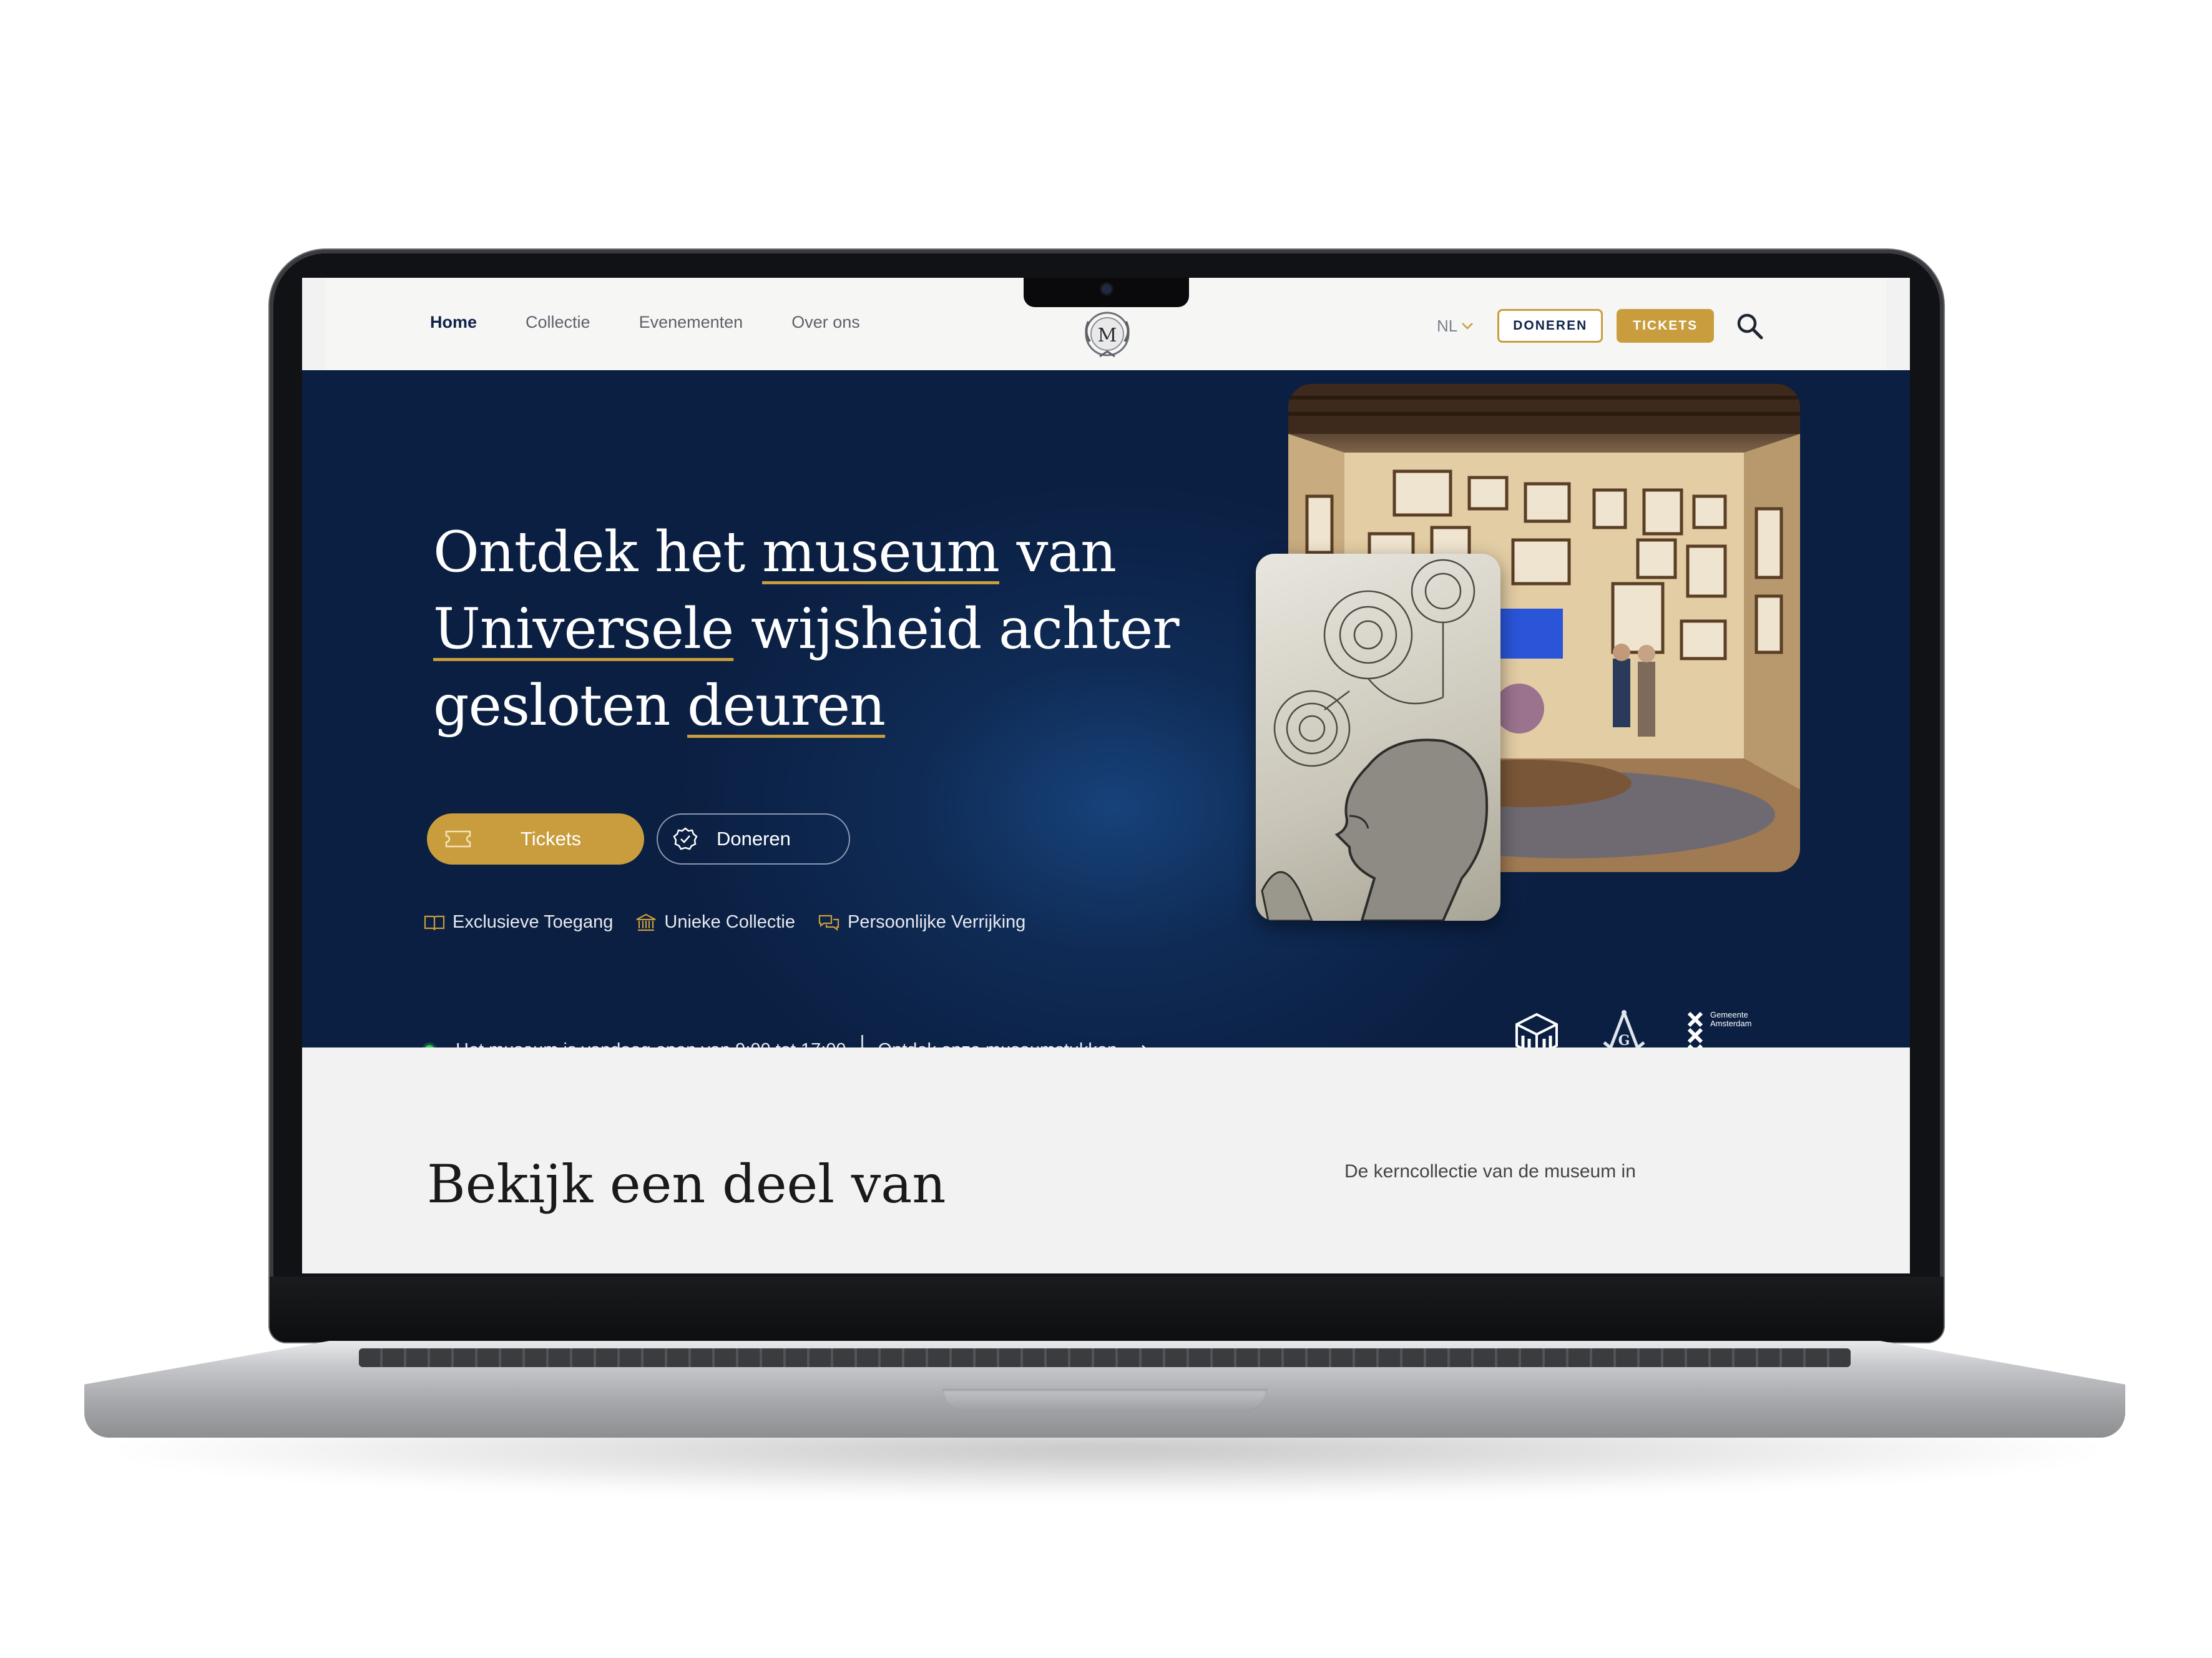 The height and width of the screenshot is (1658, 2212). What do you see at coordinates (552, 839) in the screenshot?
I see `hero-tickets-label: Tickets` at bounding box center [552, 839].